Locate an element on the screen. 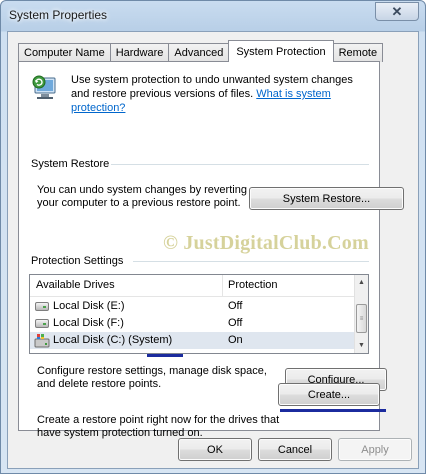  drives-list-header: Available Drives Protection is located at coordinates (193, 286).